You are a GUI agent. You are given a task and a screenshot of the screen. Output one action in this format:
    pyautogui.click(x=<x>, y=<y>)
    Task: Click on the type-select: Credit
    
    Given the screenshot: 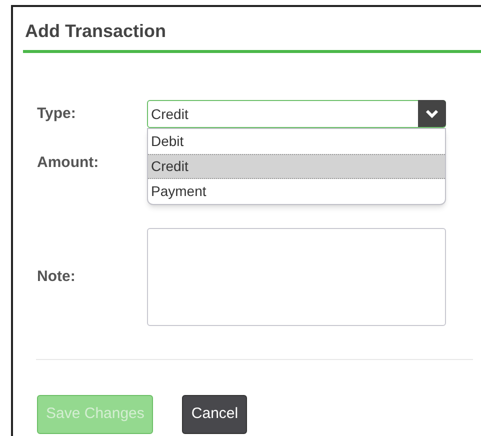 What is the action you would take?
    pyautogui.click(x=296, y=114)
    